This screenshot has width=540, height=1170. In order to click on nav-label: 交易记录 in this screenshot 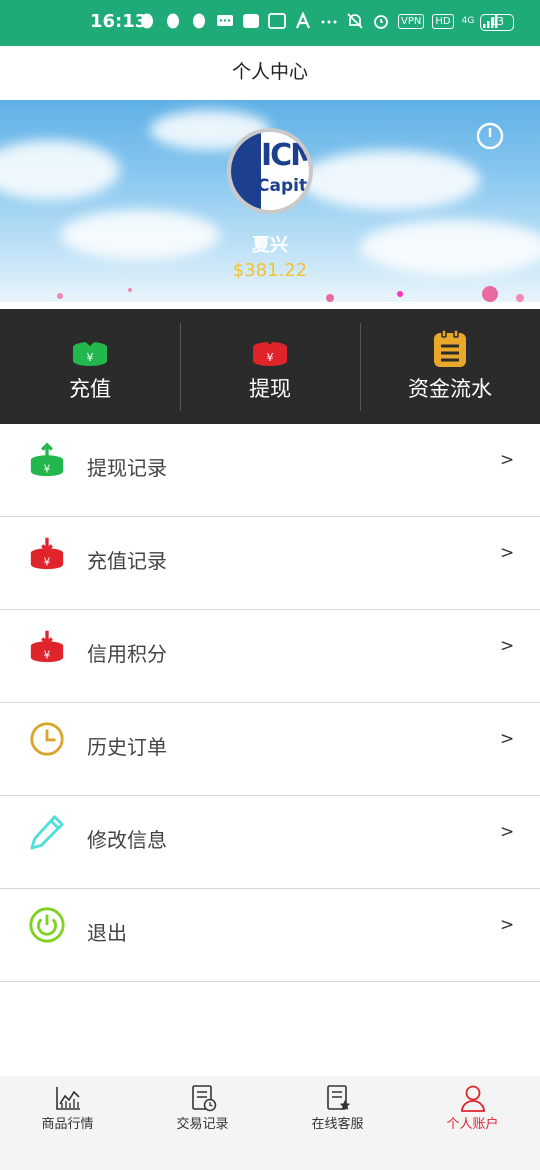, I will do `click(202, 1124)`.